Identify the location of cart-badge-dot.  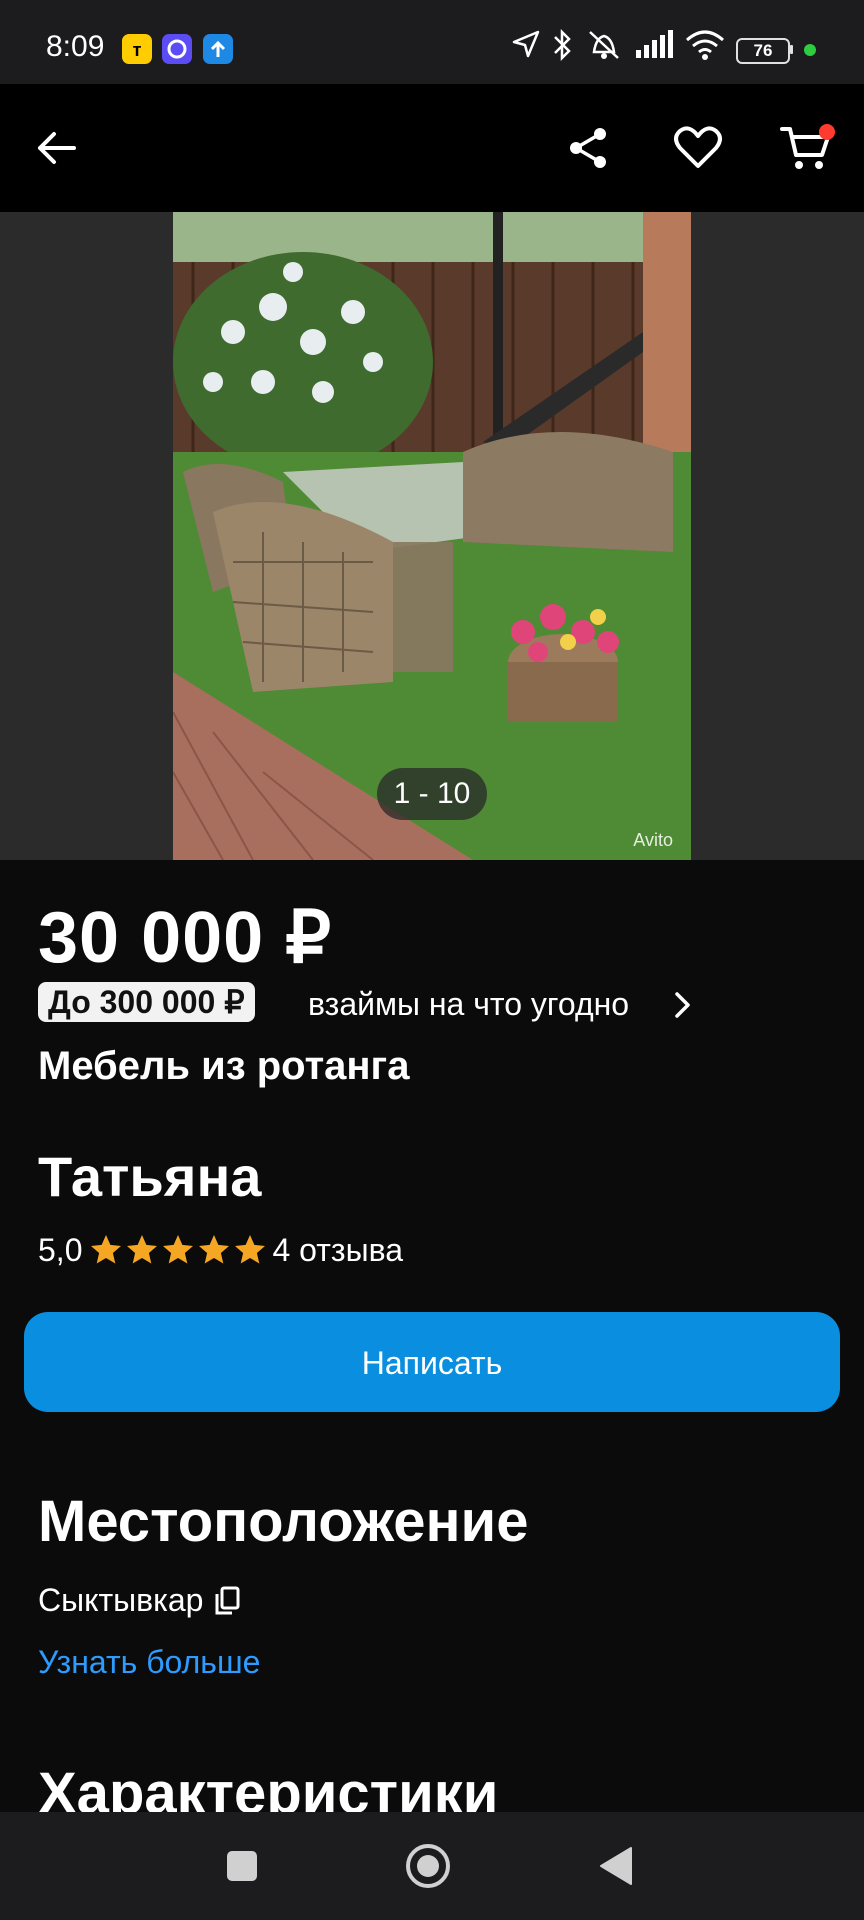
(827, 132).